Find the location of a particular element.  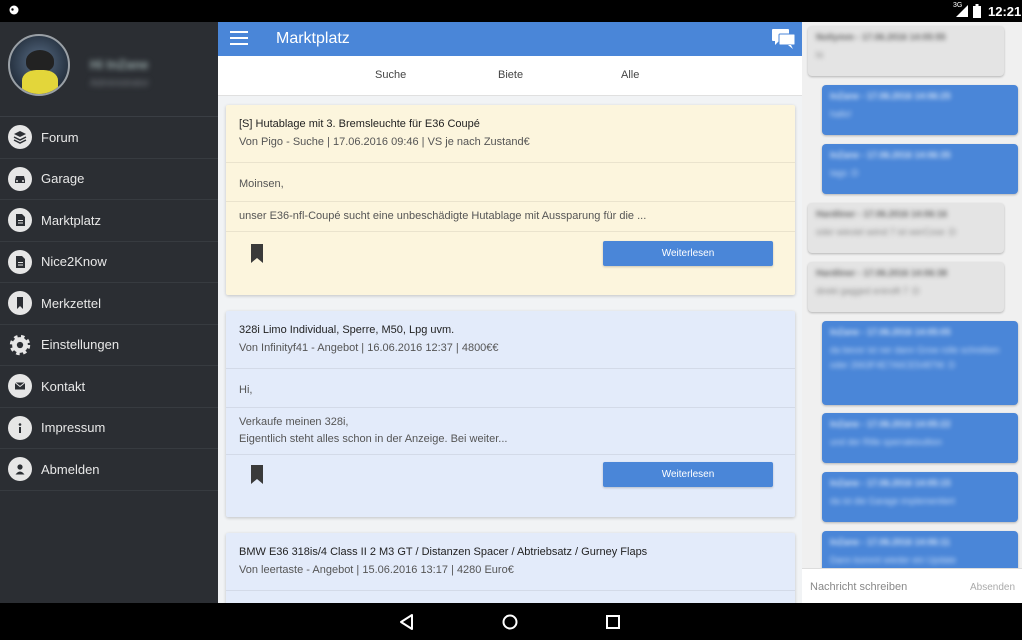

chat-message-header: Hardliner - 17.06.2016 14:06:16 is located at coordinates (882, 214).